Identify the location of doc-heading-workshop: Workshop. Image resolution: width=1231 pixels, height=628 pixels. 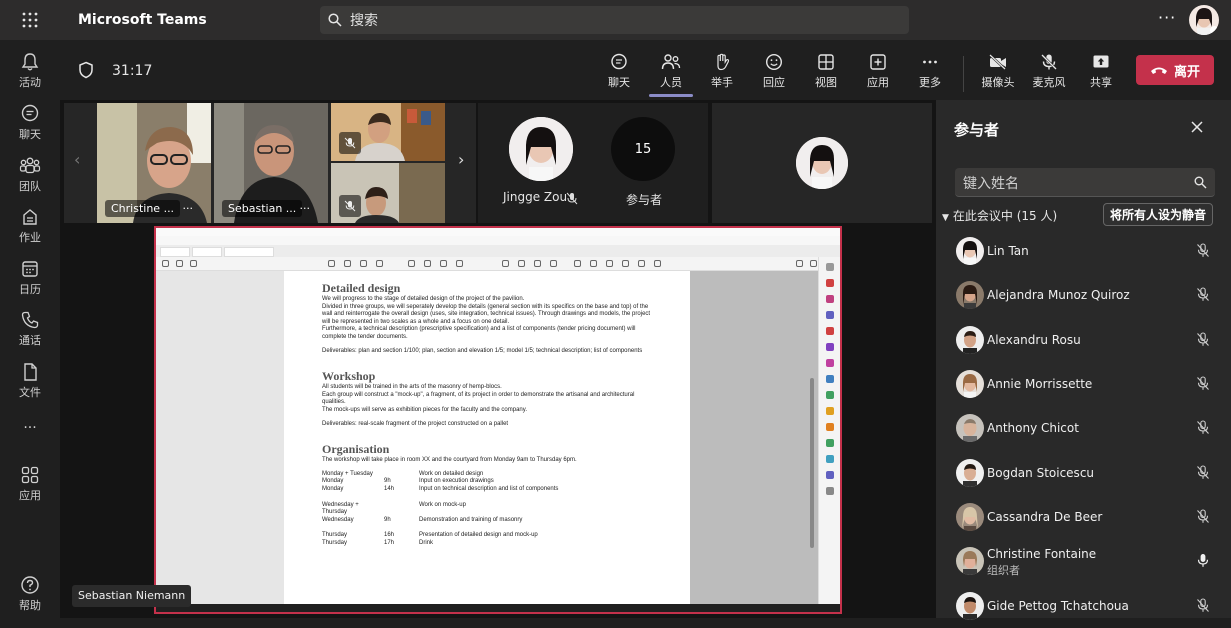
(349, 376).